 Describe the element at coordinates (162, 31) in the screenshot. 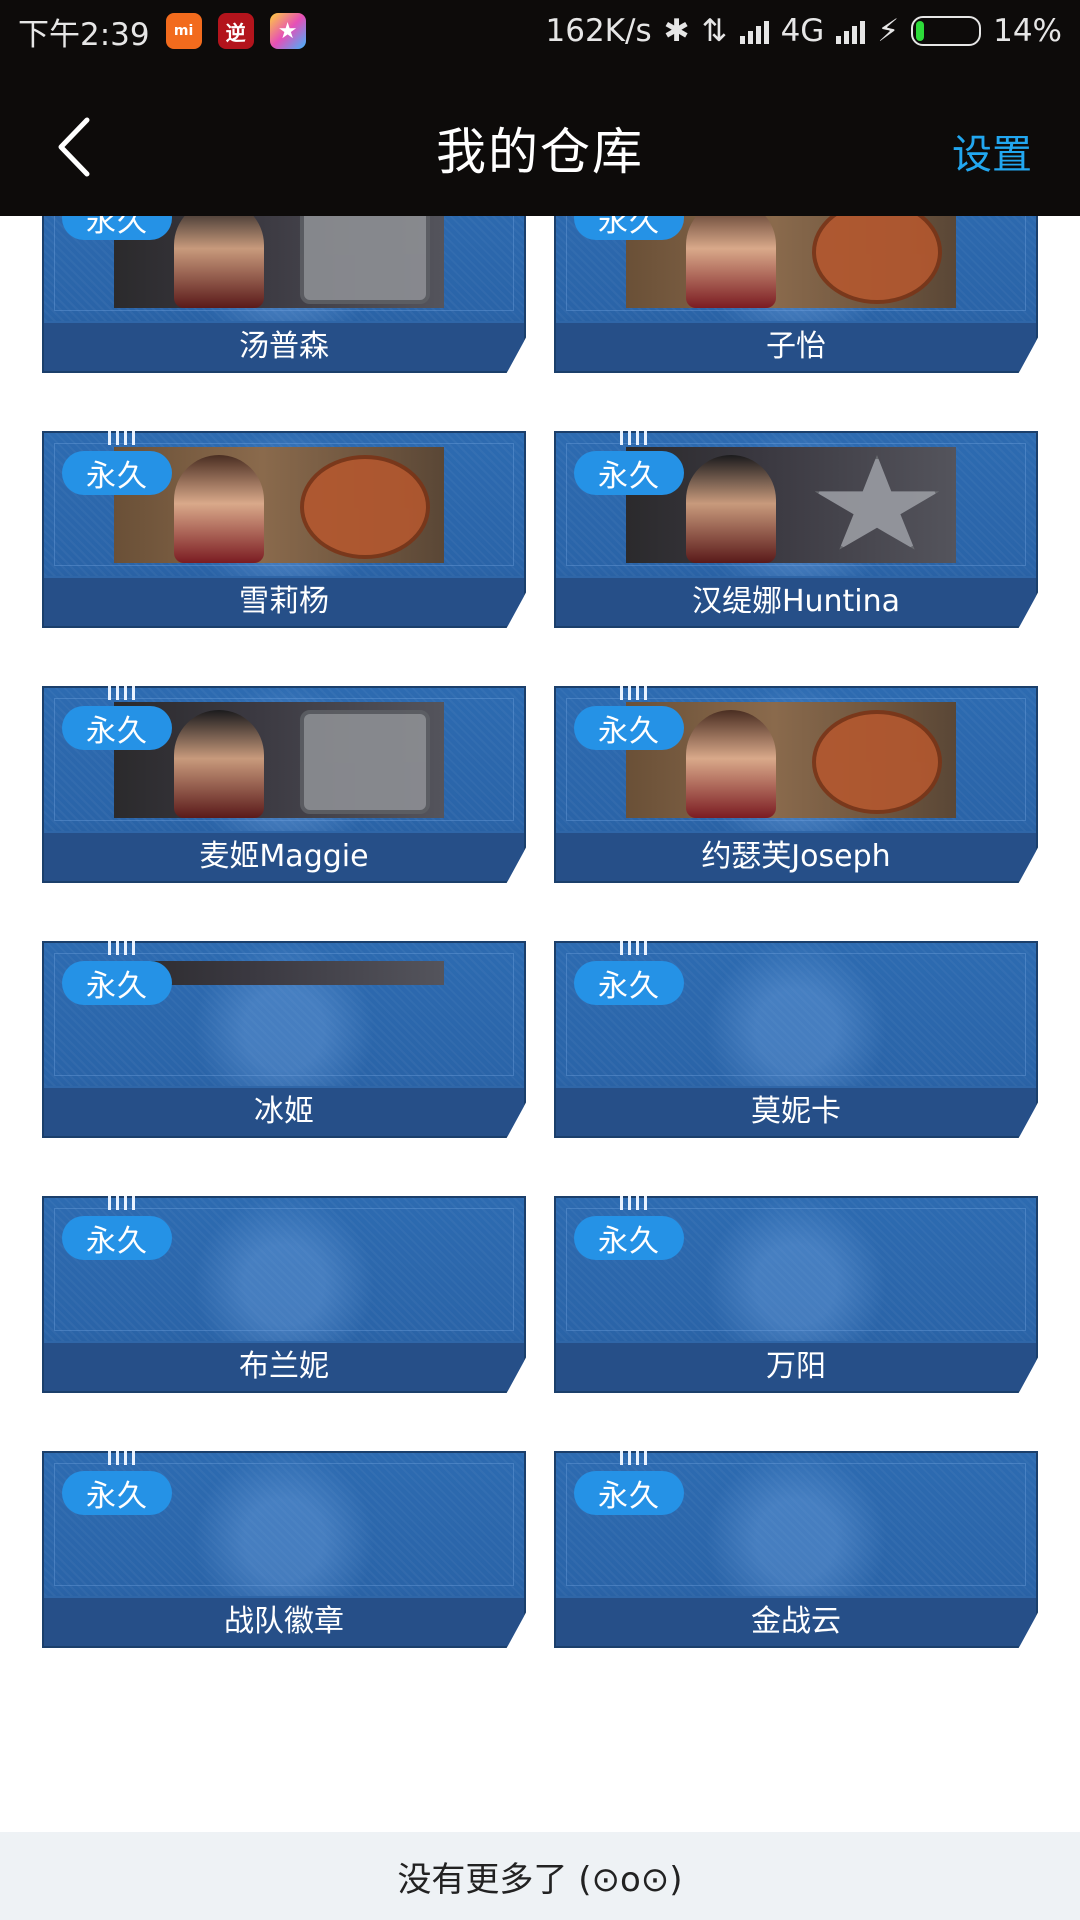

I see `status-left: 下午2:39 mi 逆 ★` at that location.